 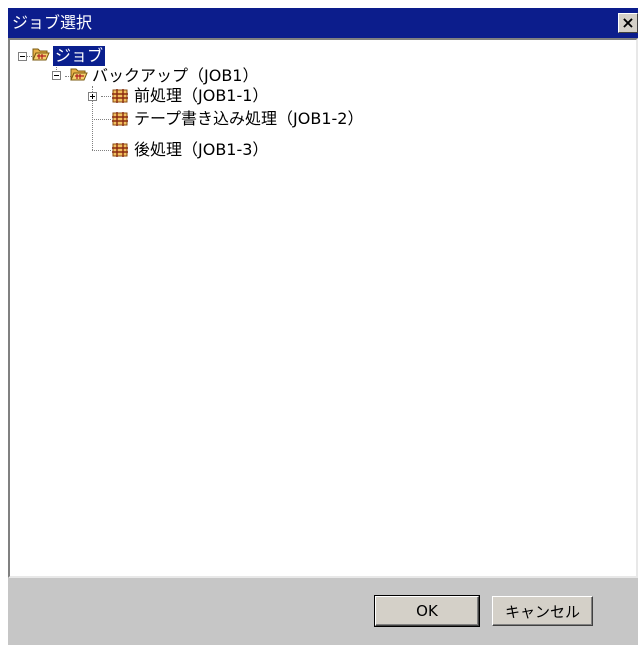 I want to click on close-icon: ×, so click(x=628, y=22).